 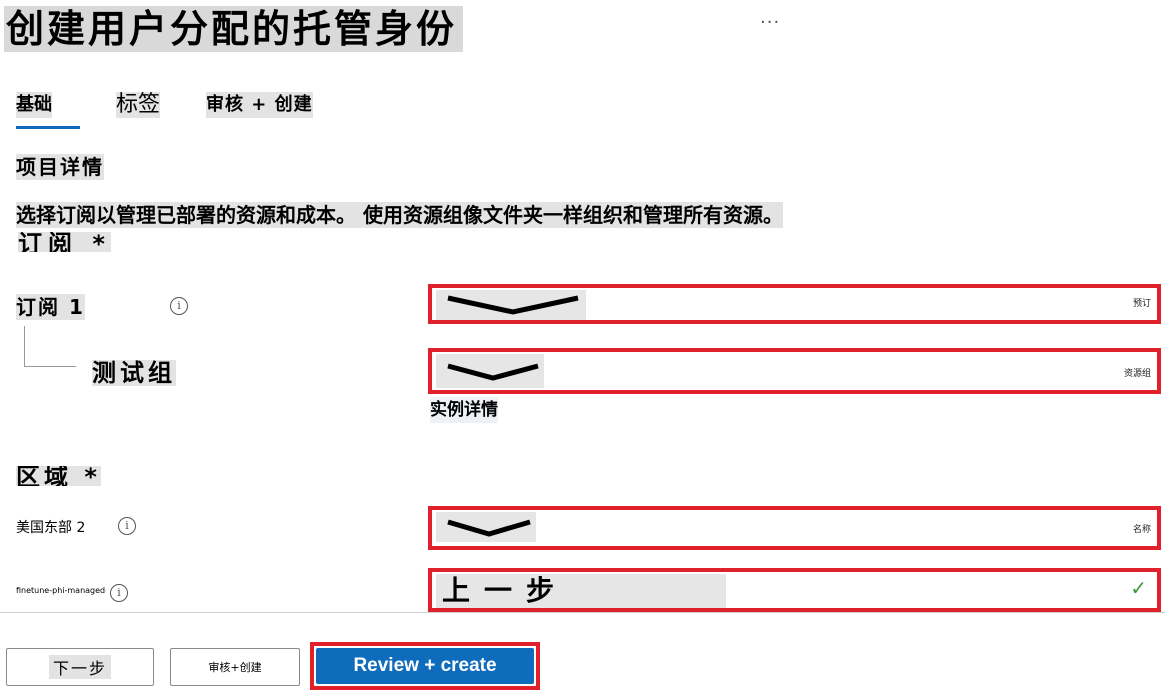 I want to click on project-details-heading: 项目详情, so click(x=60, y=167).